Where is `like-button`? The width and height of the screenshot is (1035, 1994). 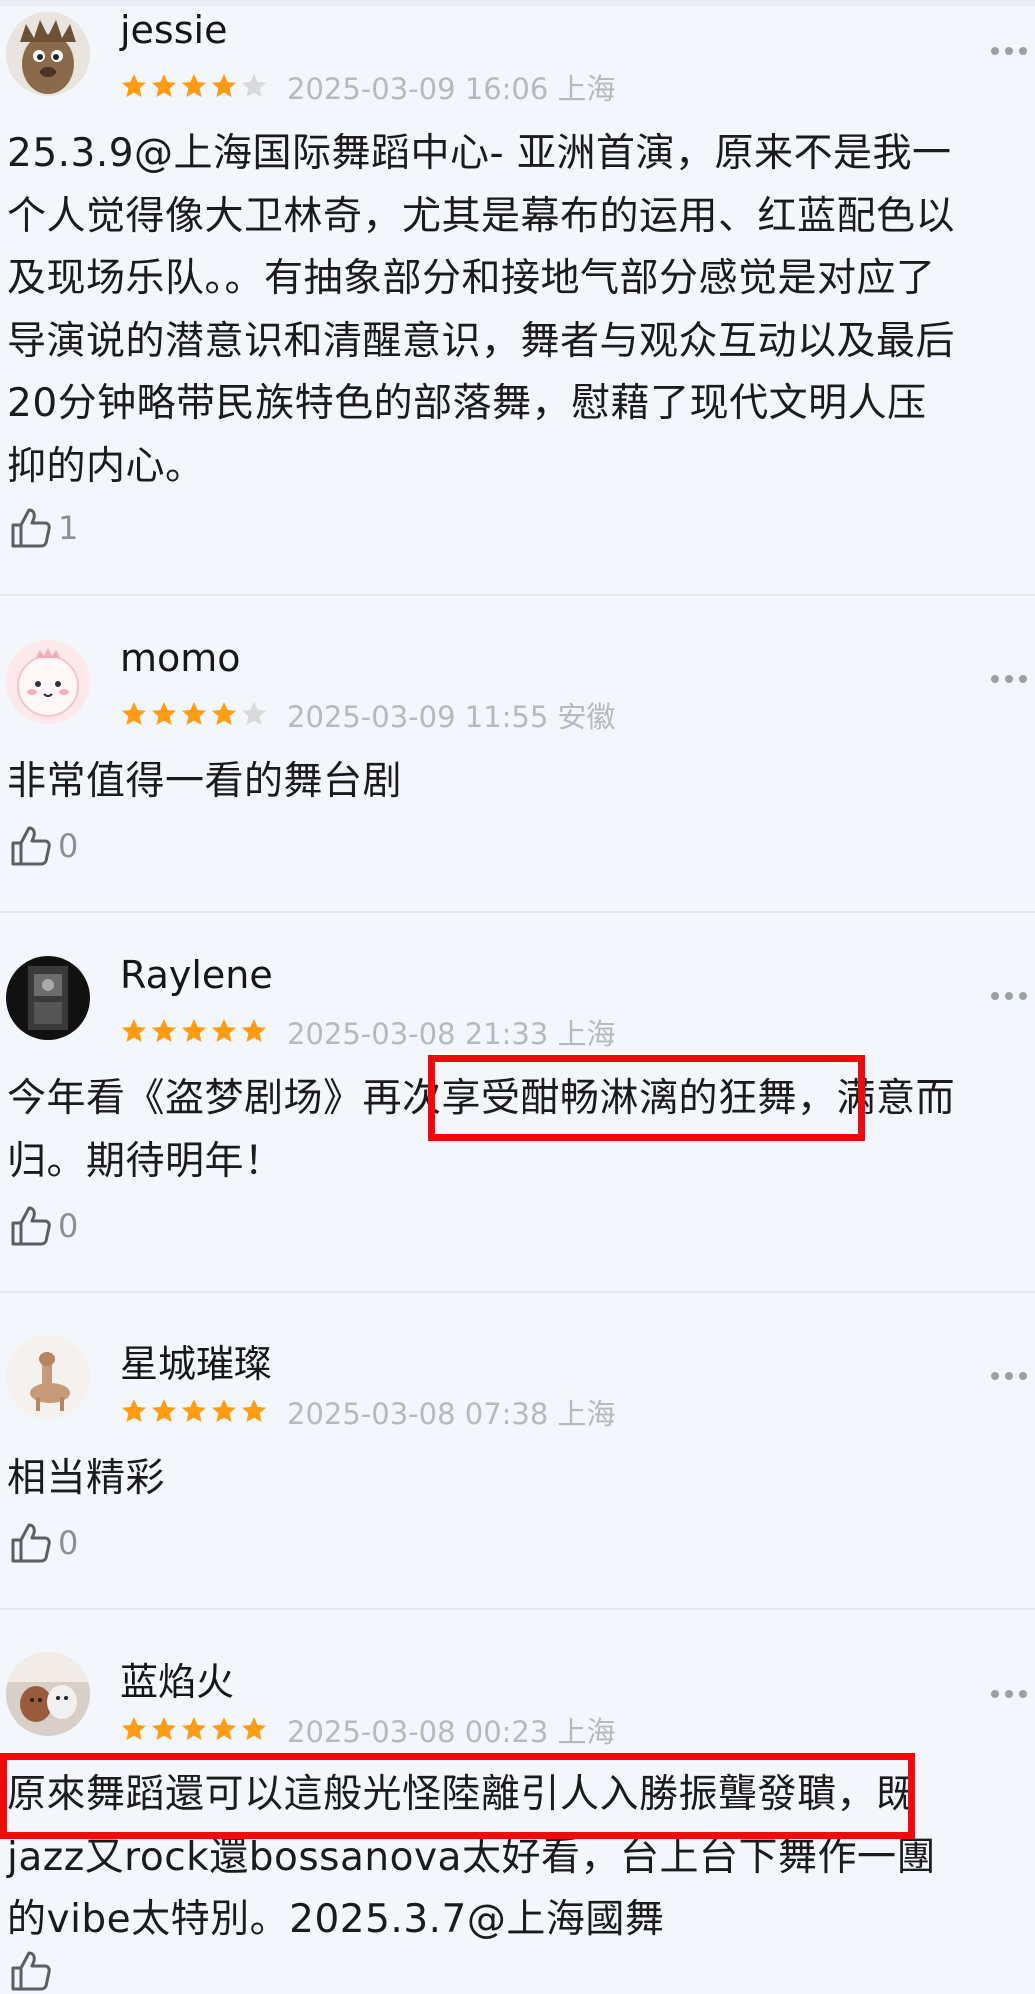
like-button is located at coordinates (33, 1971).